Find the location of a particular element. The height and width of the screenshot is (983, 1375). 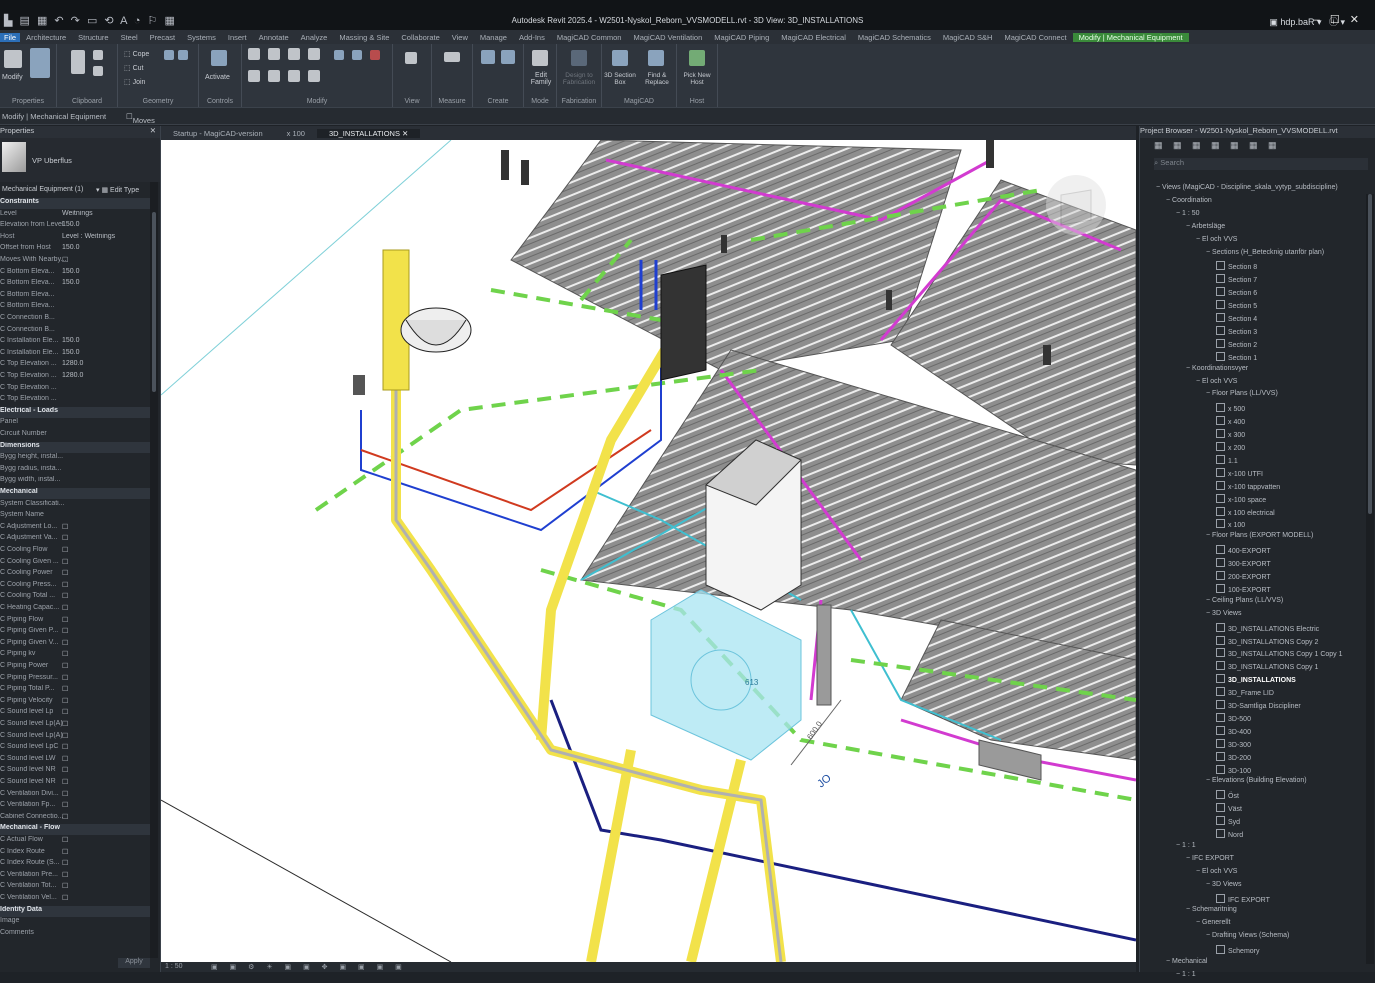

join-button: ⬚ Join is located at coordinates (134, 82).